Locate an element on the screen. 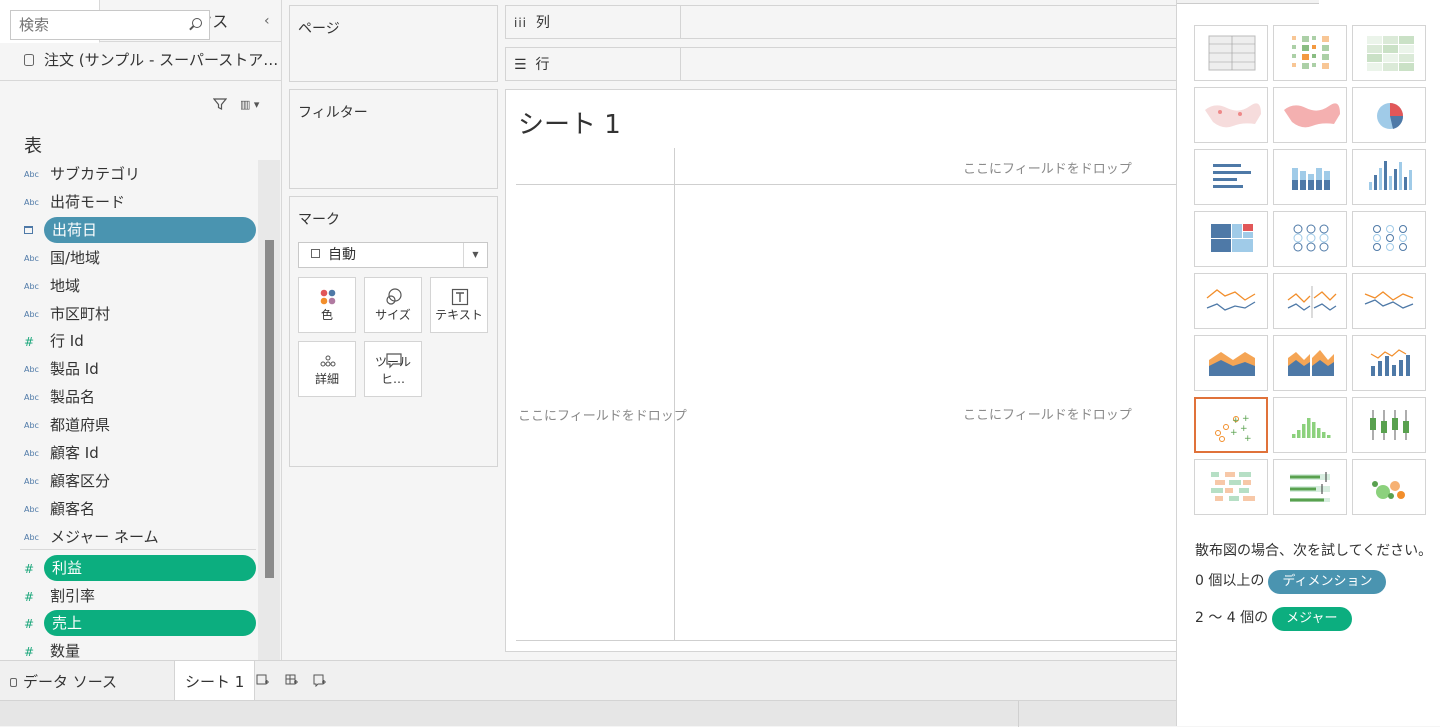 The height and width of the screenshot is (727, 1440). field-item: # 売上 is located at coordinates (138, 623).